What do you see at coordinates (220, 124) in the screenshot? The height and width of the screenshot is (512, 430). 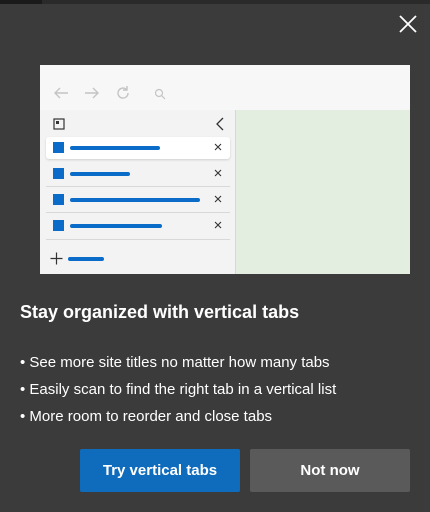 I see `collapse-chevron-icon` at bounding box center [220, 124].